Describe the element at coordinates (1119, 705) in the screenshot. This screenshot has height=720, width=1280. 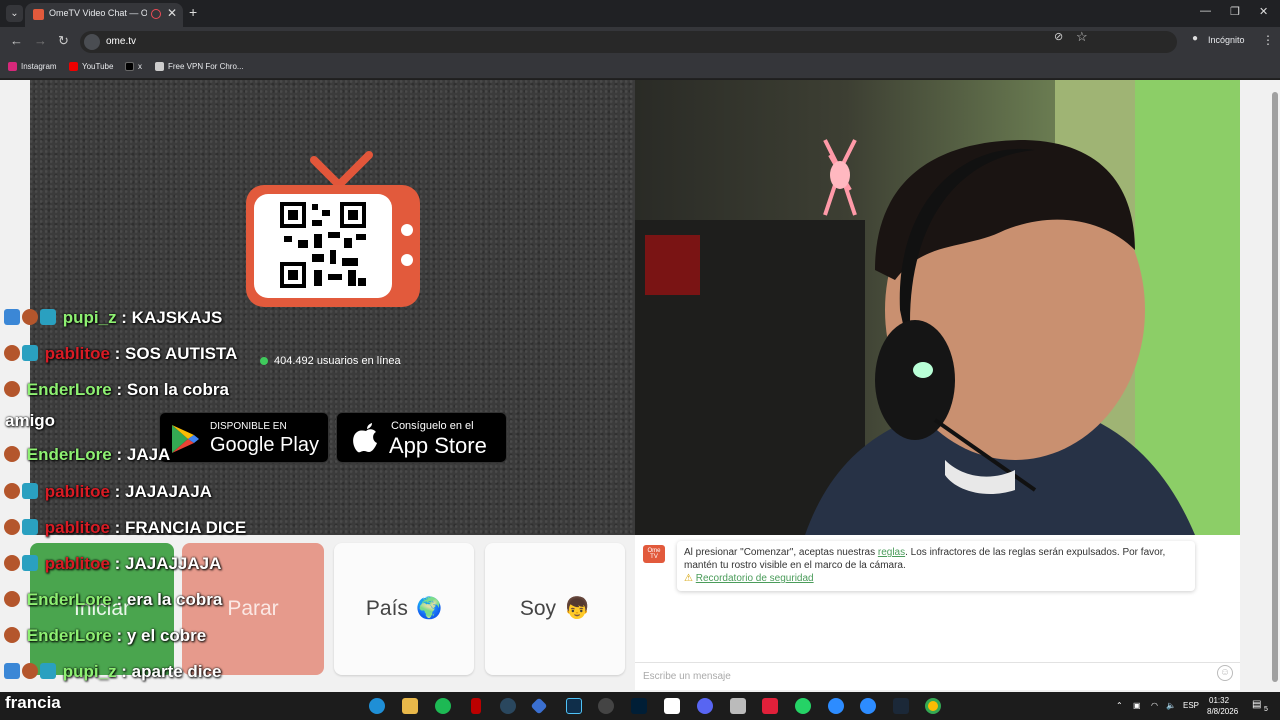
I see `tray-chevron-icon: ⌃` at that location.